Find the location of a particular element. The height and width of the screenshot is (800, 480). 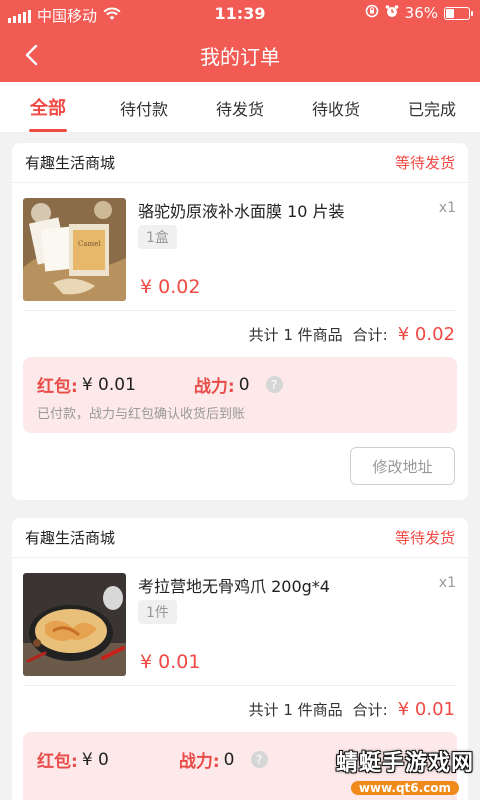

reward-box: 红包: ¥ 0.01 战力: 0 ? 已付款，战力与红包确认收货后到账 is located at coordinates (240, 395).